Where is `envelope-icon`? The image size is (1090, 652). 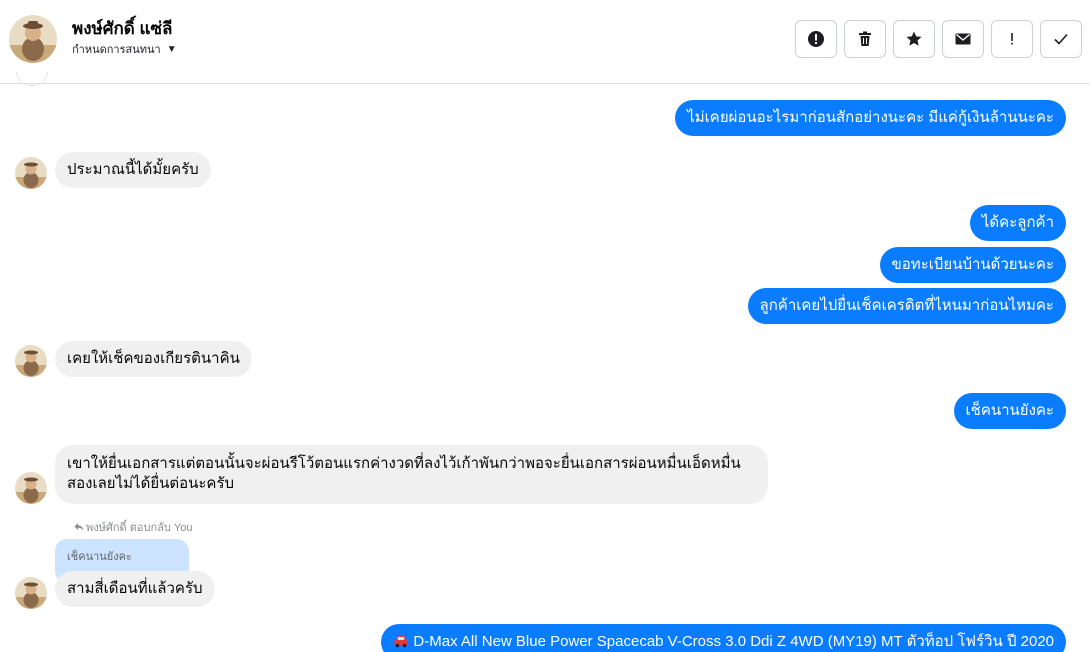
envelope-icon is located at coordinates (963, 39).